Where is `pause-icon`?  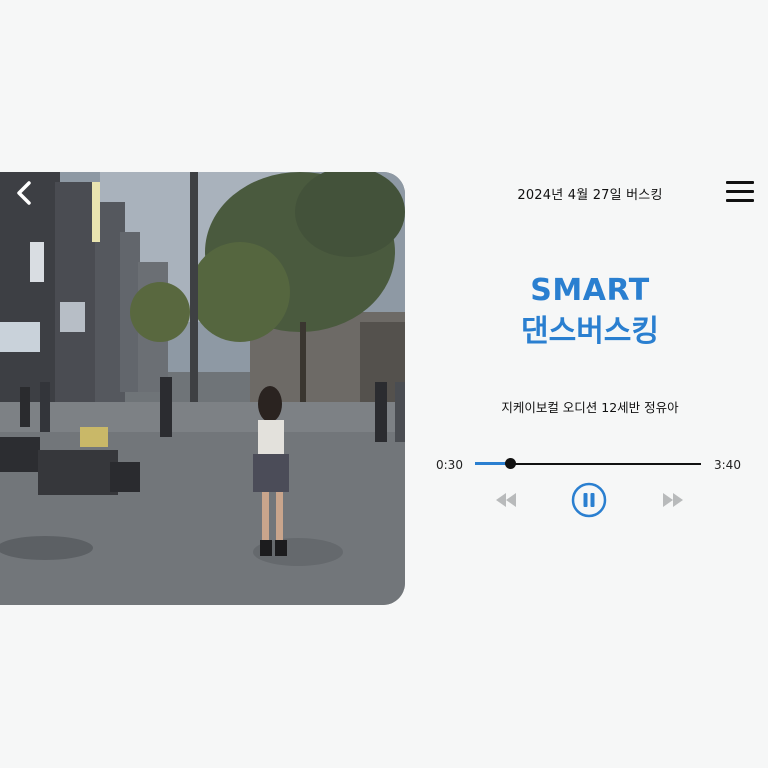
pause-icon is located at coordinates (589, 500).